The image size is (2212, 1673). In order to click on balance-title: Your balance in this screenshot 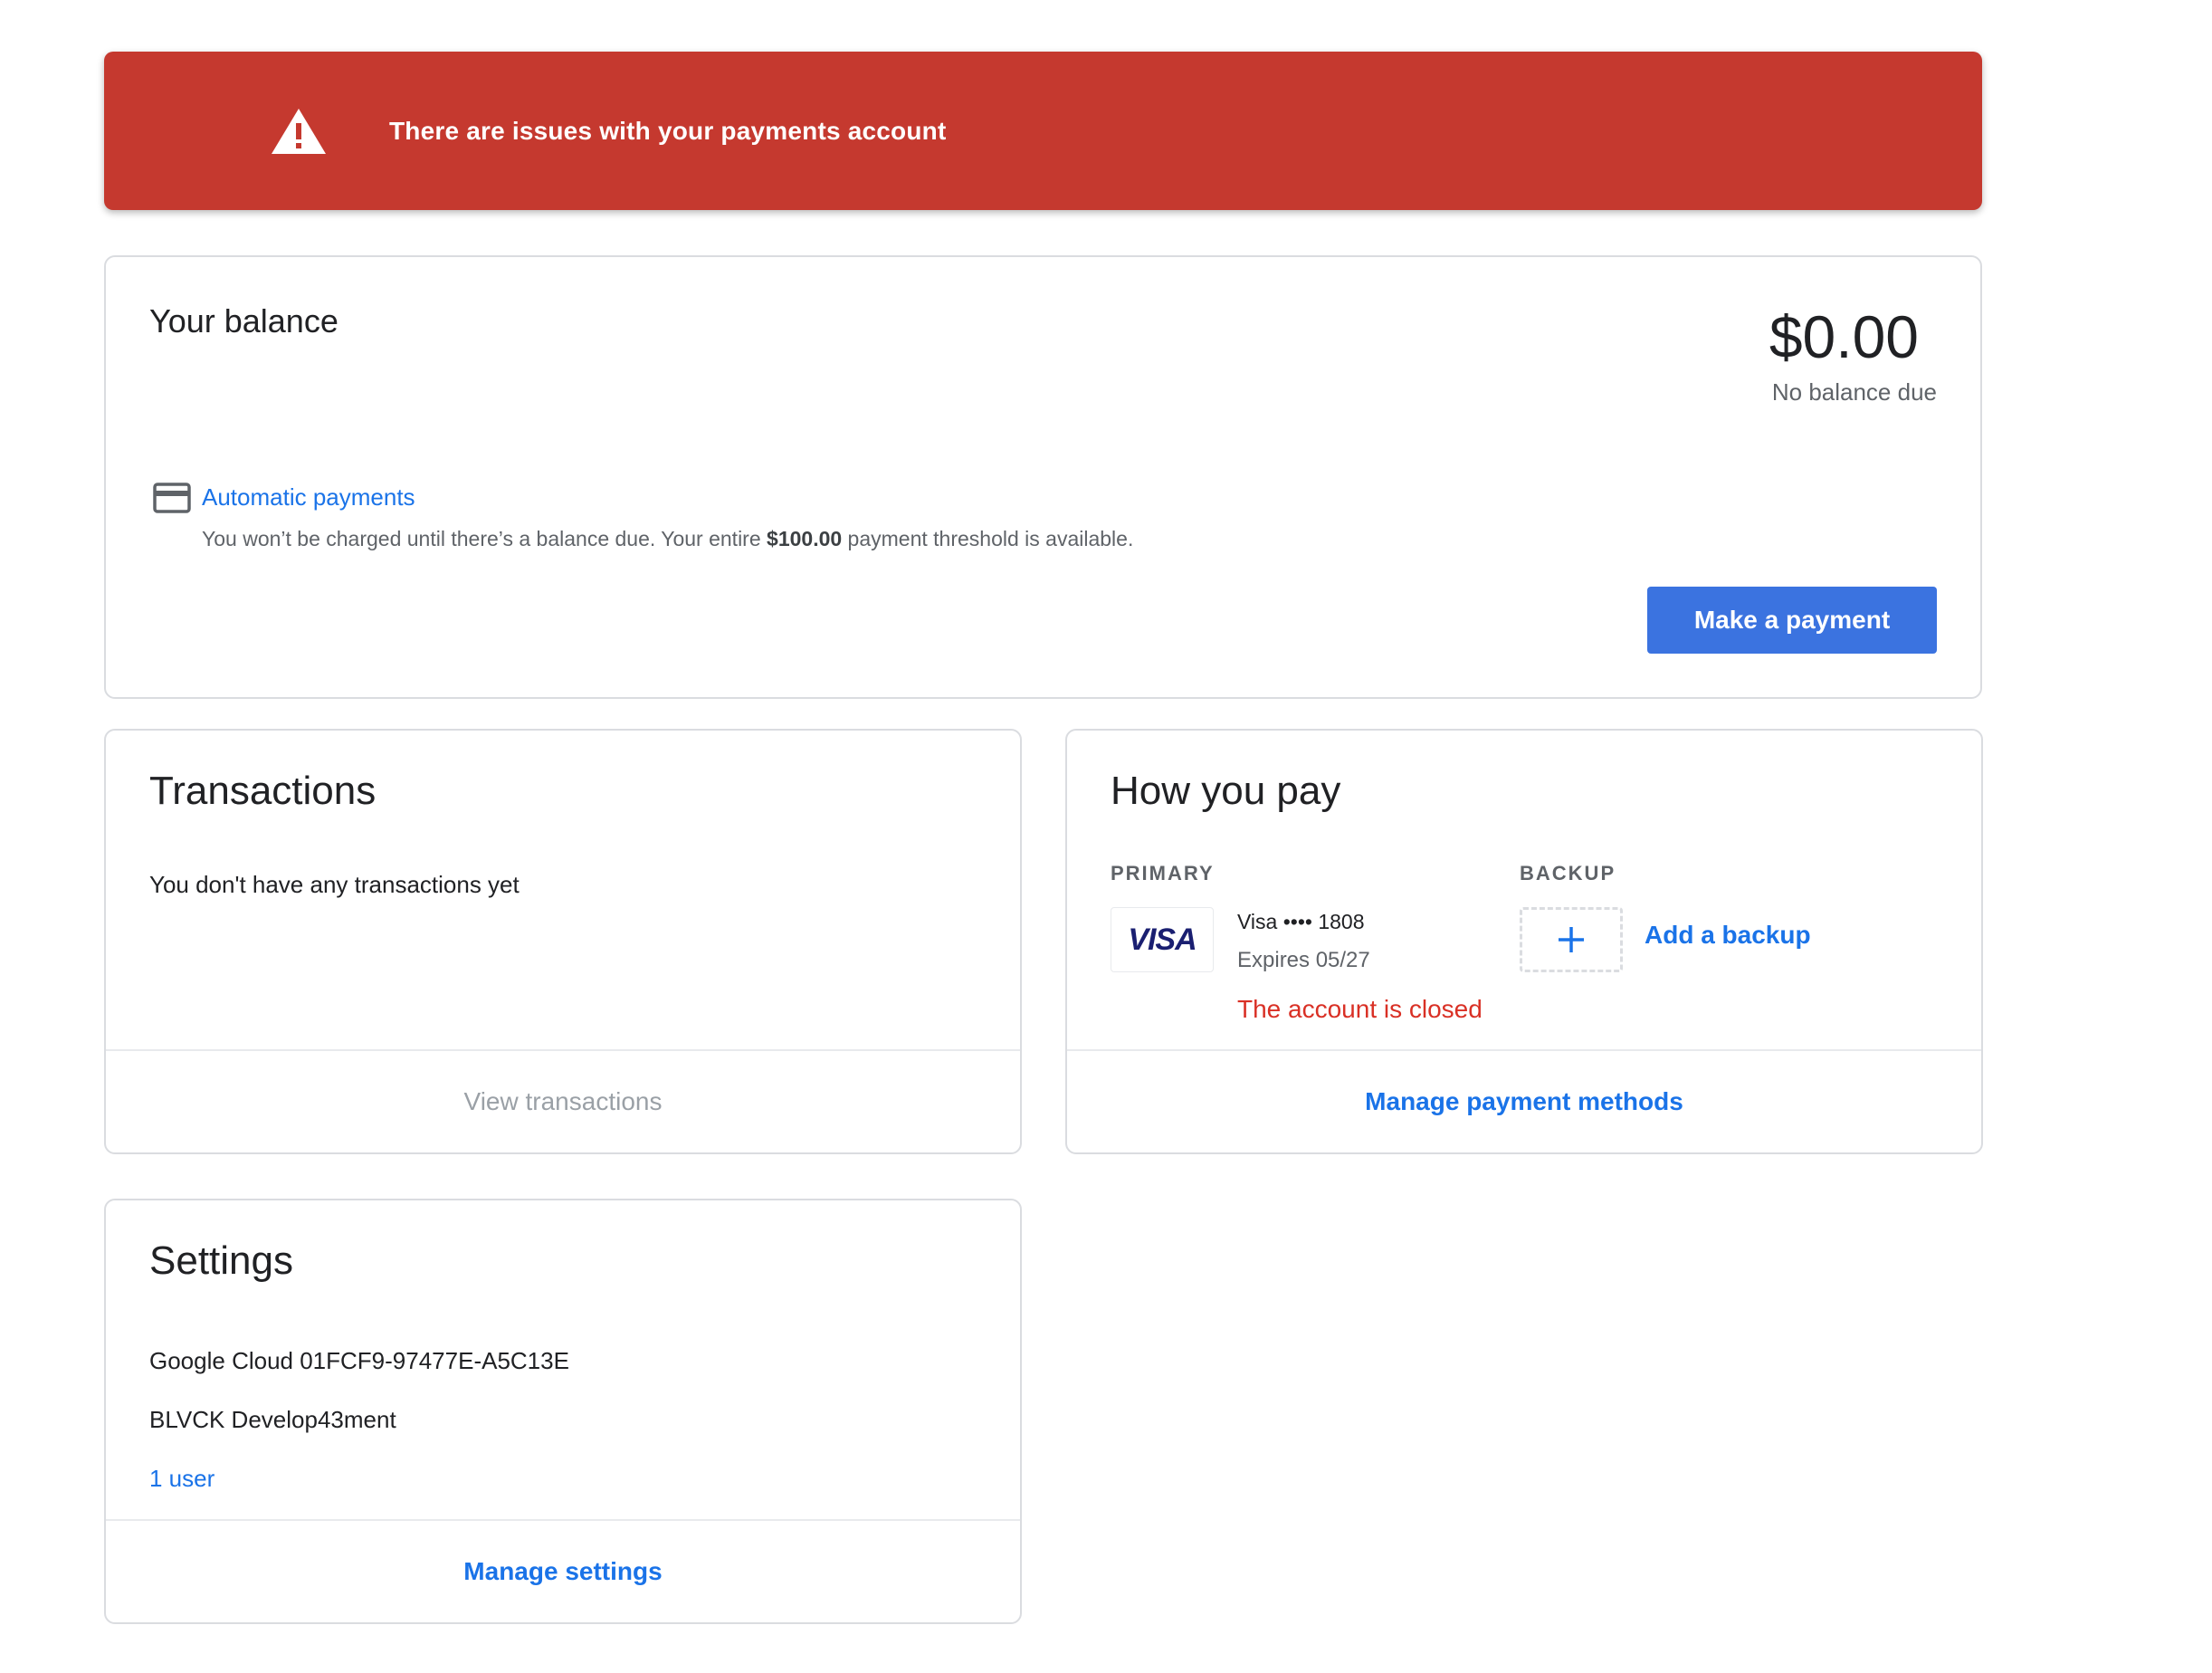, I will do `click(243, 320)`.